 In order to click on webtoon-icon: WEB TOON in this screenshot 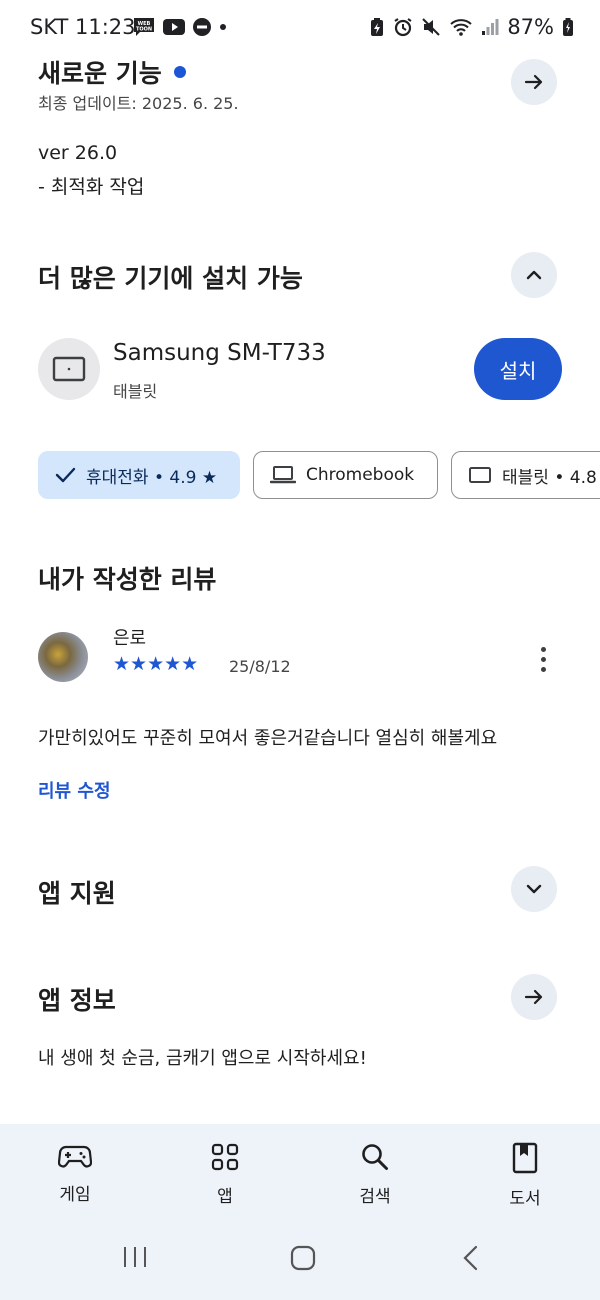, I will do `click(144, 27)`.